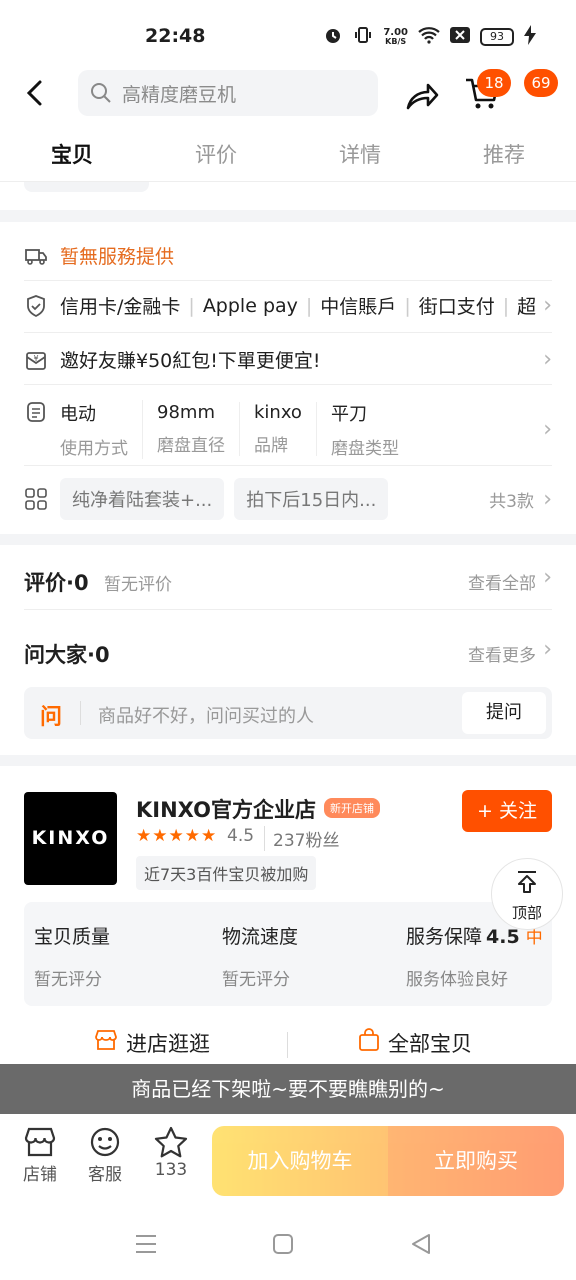  What do you see at coordinates (396, 41) in the screenshot?
I see `net-speed-unit: KB/S` at bounding box center [396, 41].